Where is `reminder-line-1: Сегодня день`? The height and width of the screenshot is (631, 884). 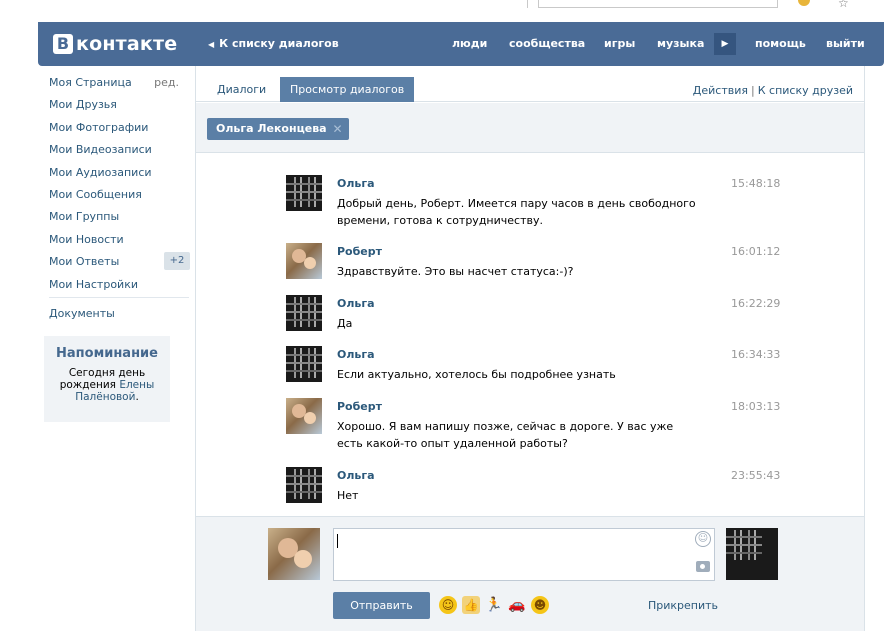 reminder-line-1: Сегодня день is located at coordinates (107, 373).